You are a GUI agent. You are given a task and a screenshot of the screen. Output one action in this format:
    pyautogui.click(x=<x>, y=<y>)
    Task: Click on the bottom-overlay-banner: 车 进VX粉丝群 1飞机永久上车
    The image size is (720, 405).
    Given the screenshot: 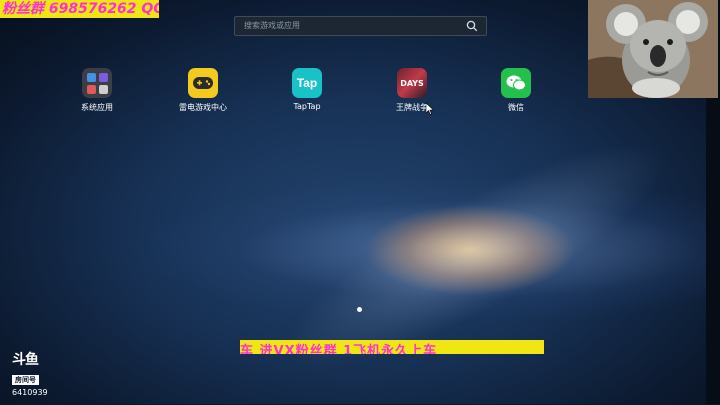 What is the action you would take?
    pyautogui.click(x=392, y=347)
    